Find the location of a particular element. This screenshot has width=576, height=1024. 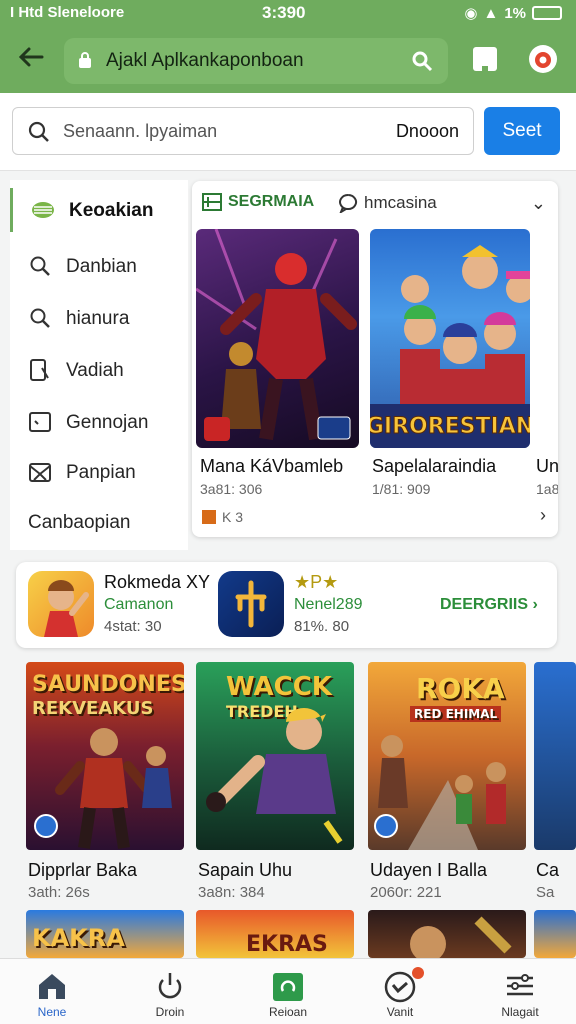

alarm-icon: ◉ is located at coordinates (471, 13).